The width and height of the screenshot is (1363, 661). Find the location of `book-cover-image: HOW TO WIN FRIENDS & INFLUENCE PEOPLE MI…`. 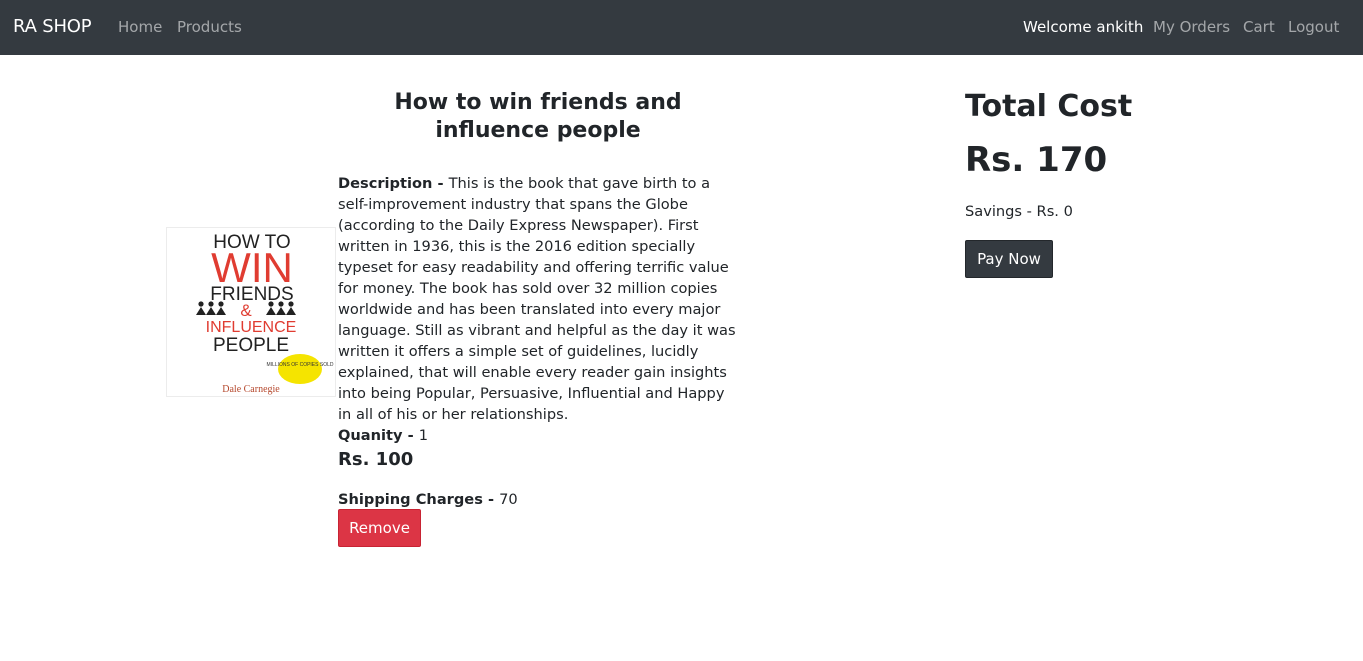

book-cover-image: HOW TO WIN FRIENDS & INFLUENCE PEOPLE MI… is located at coordinates (251, 312).